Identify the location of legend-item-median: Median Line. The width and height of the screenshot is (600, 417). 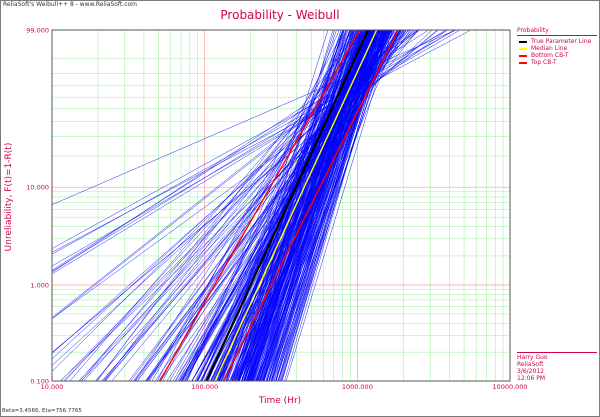
(557, 48).